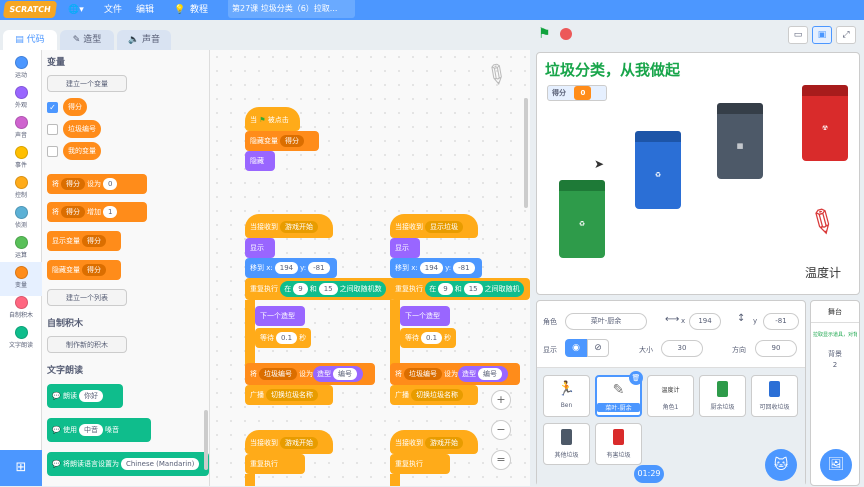  What do you see at coordinates (501, 400) in the screenshot?
I see `zoom-in-button: +` at bounding box center [501, 400].